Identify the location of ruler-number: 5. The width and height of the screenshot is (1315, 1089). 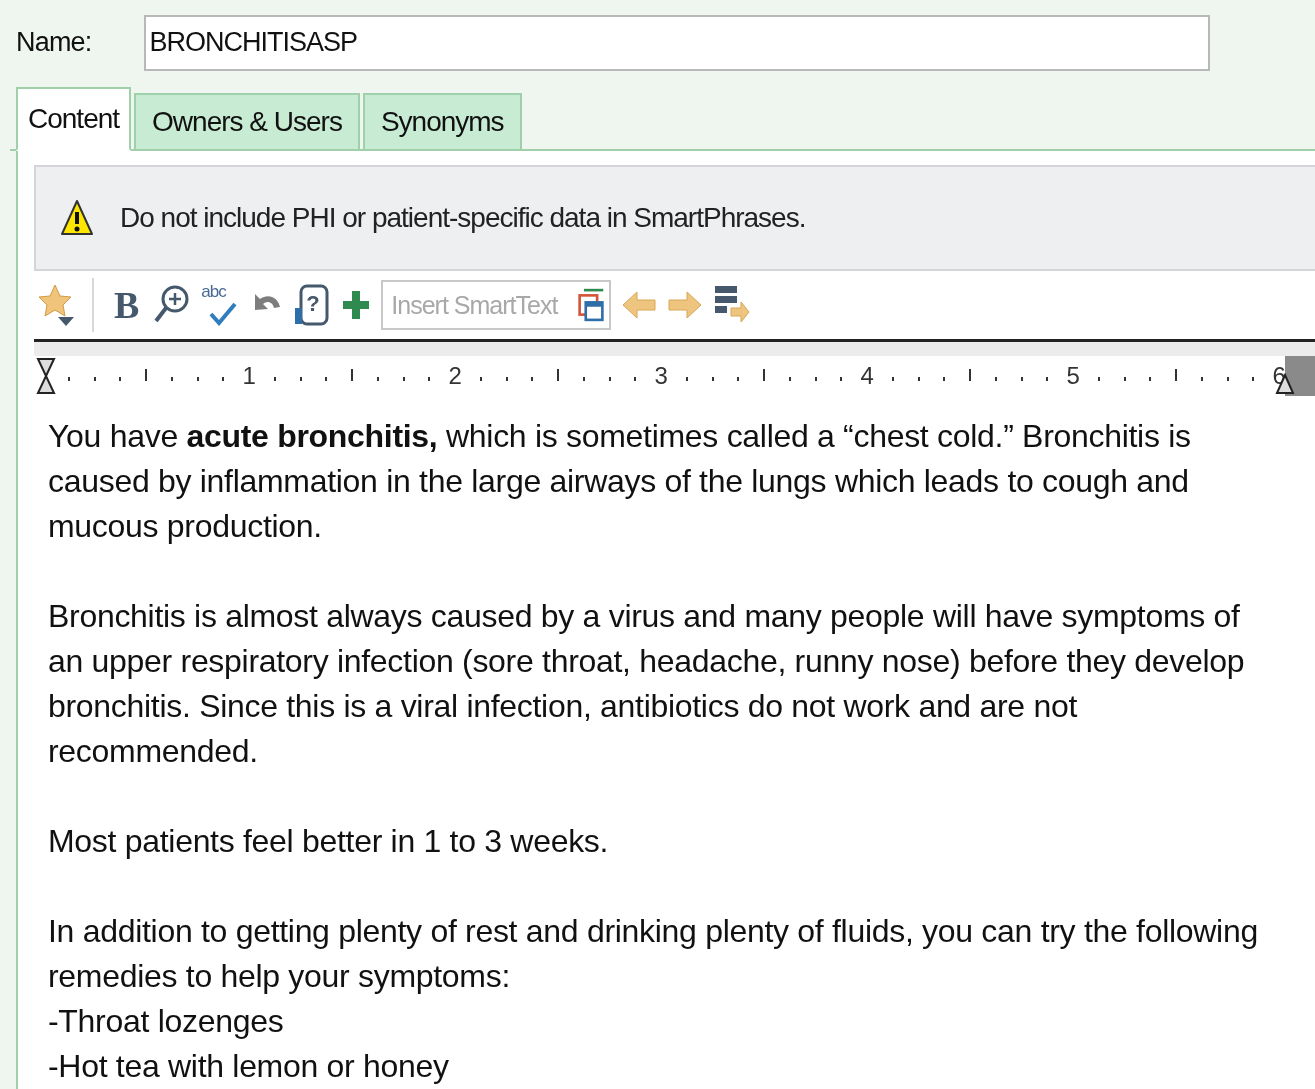
(1073, 375).